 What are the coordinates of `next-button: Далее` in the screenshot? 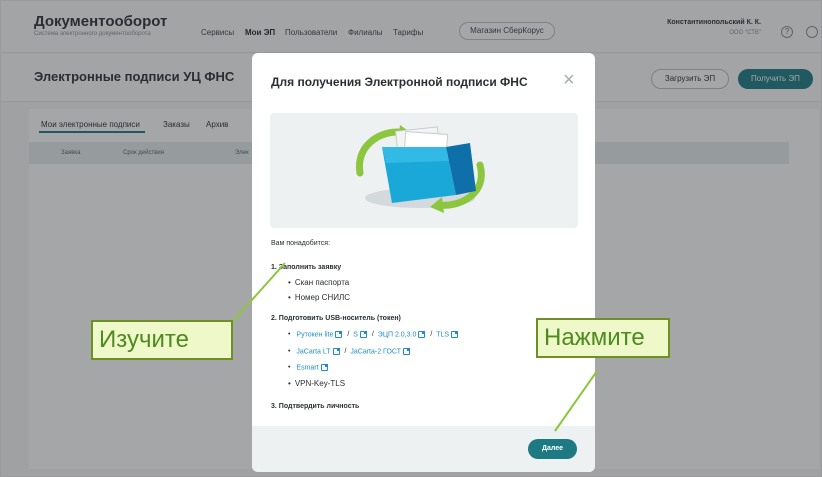 It's located at (552, 449).